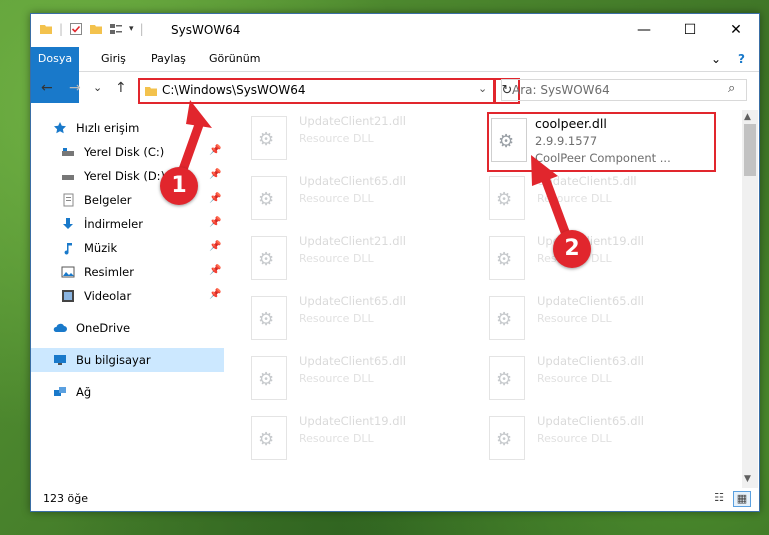 The image size is (769, 535). Describe the element at coordinates (572, 249) in the screenshot. I see `callout-badge-2: 2` at that location.